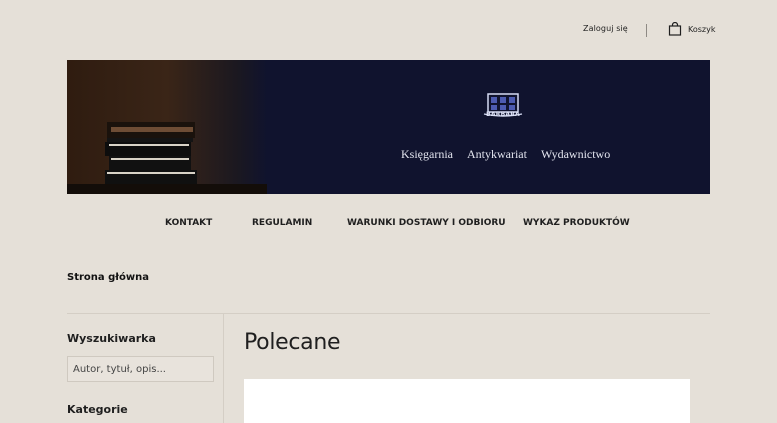  What do you see at coordinates (427, 154) in the screenshot?
I see `nav-ksiegarnia: Księgarnia` at bounding box center [427, 154].